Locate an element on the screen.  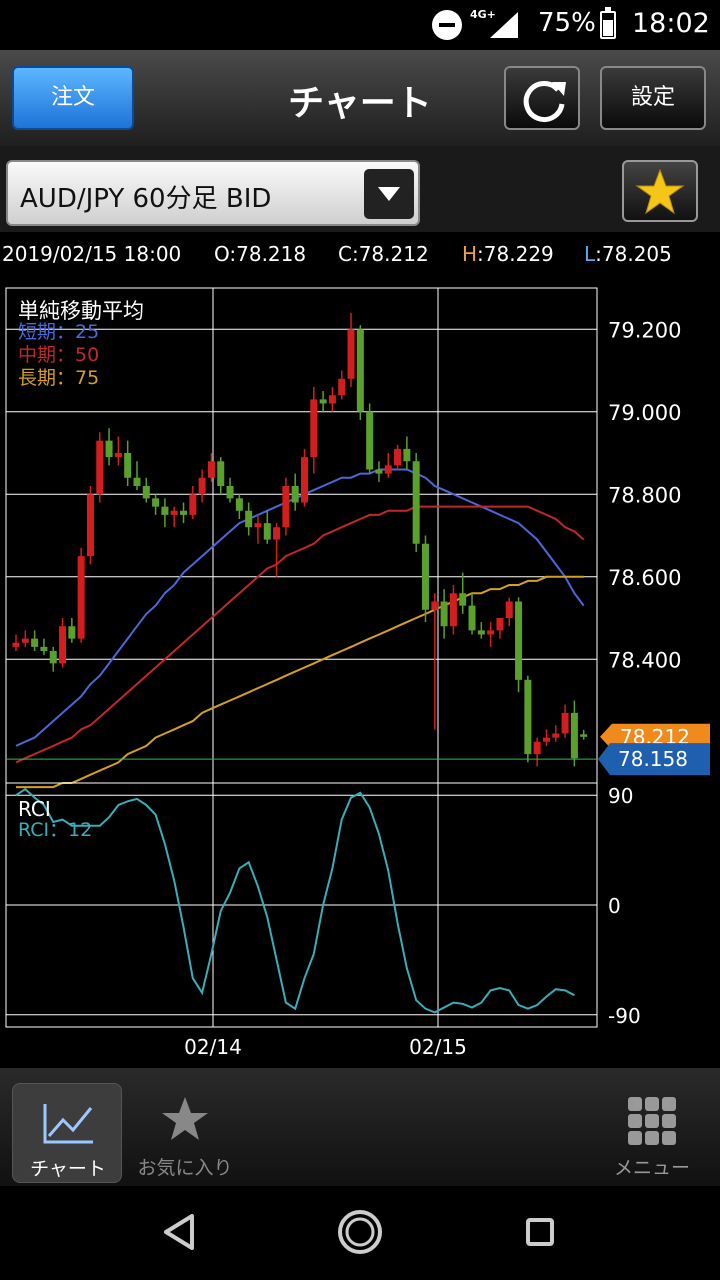
nav-favorites-label: お気に入り is located at coordinates (185, 1168).